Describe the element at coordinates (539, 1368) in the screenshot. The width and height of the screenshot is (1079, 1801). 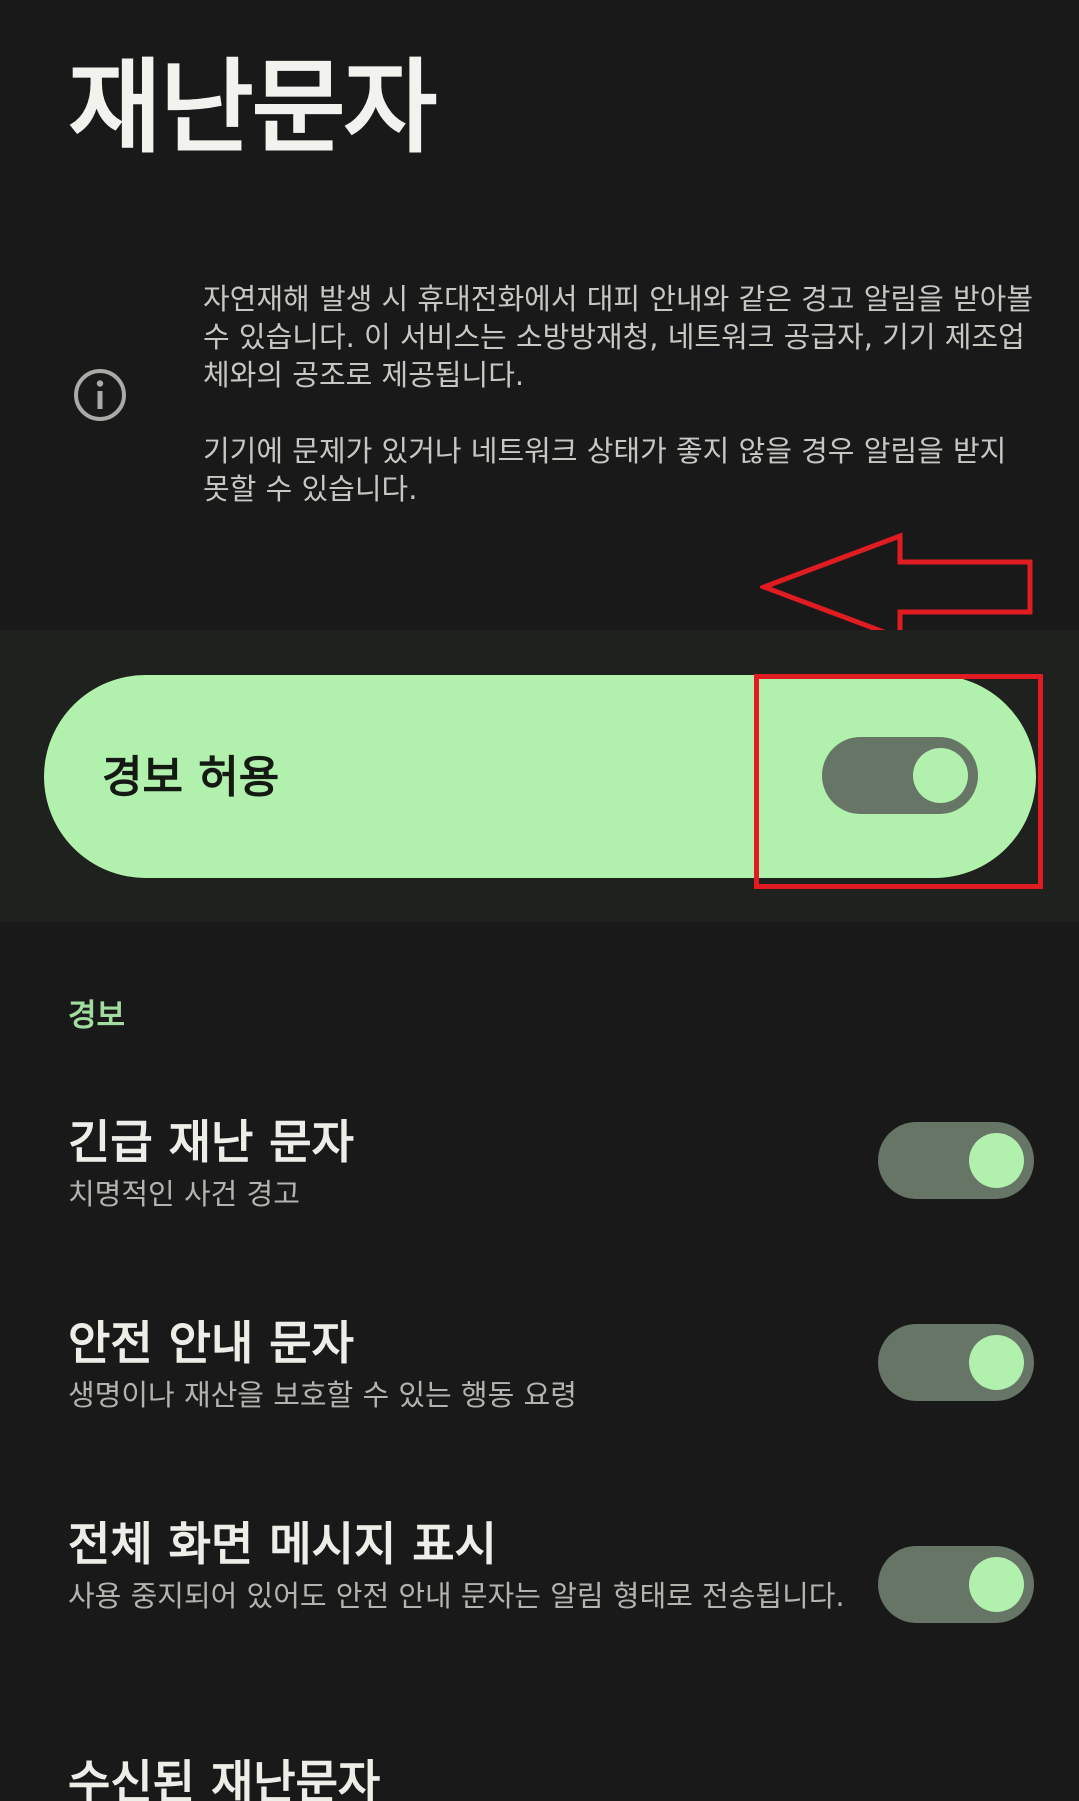
I see `setting-safety-guidance: 안전 안내 문자 생명이나 재산을 보호할 수 있는 행동 요령` at that location.